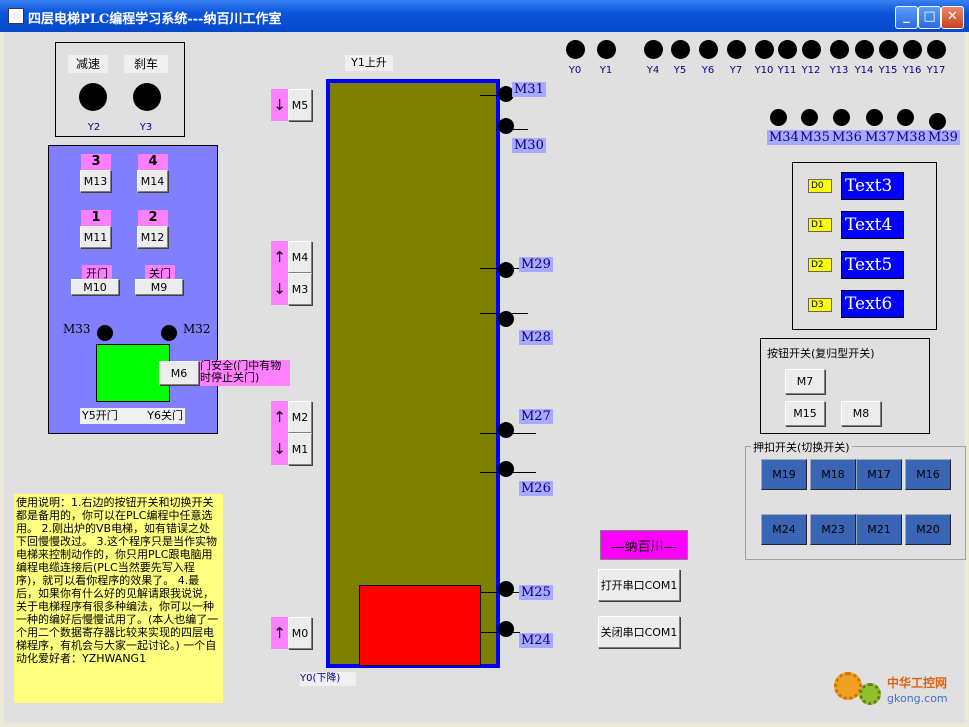  Describe the element at coordinates (764, 49) in the screenshot. I see `y10-lamp` at that location.